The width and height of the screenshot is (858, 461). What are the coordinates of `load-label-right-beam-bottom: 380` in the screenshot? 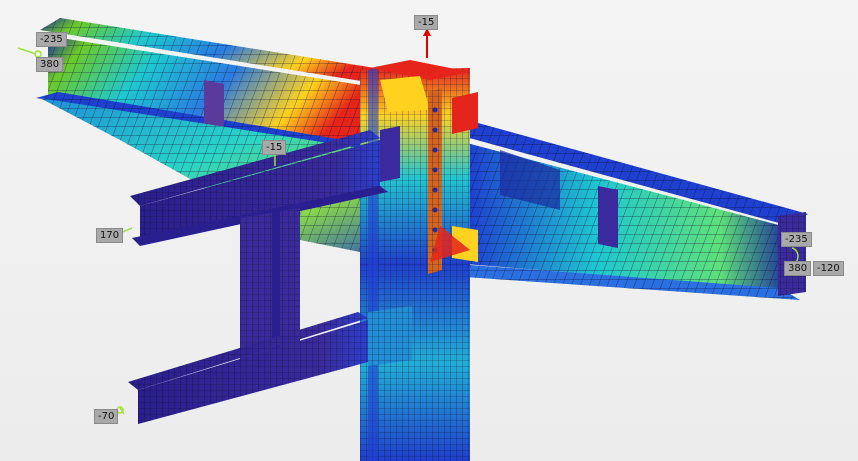 It's located at (798, 268).